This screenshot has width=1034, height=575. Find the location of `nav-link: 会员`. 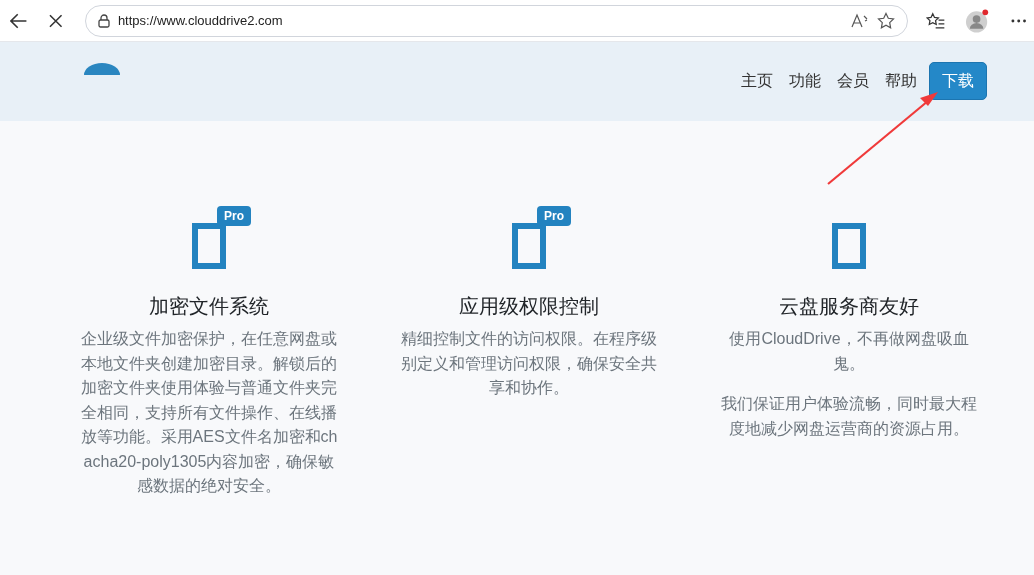

nav-link: 会员 is located at coordinates (853, 81).